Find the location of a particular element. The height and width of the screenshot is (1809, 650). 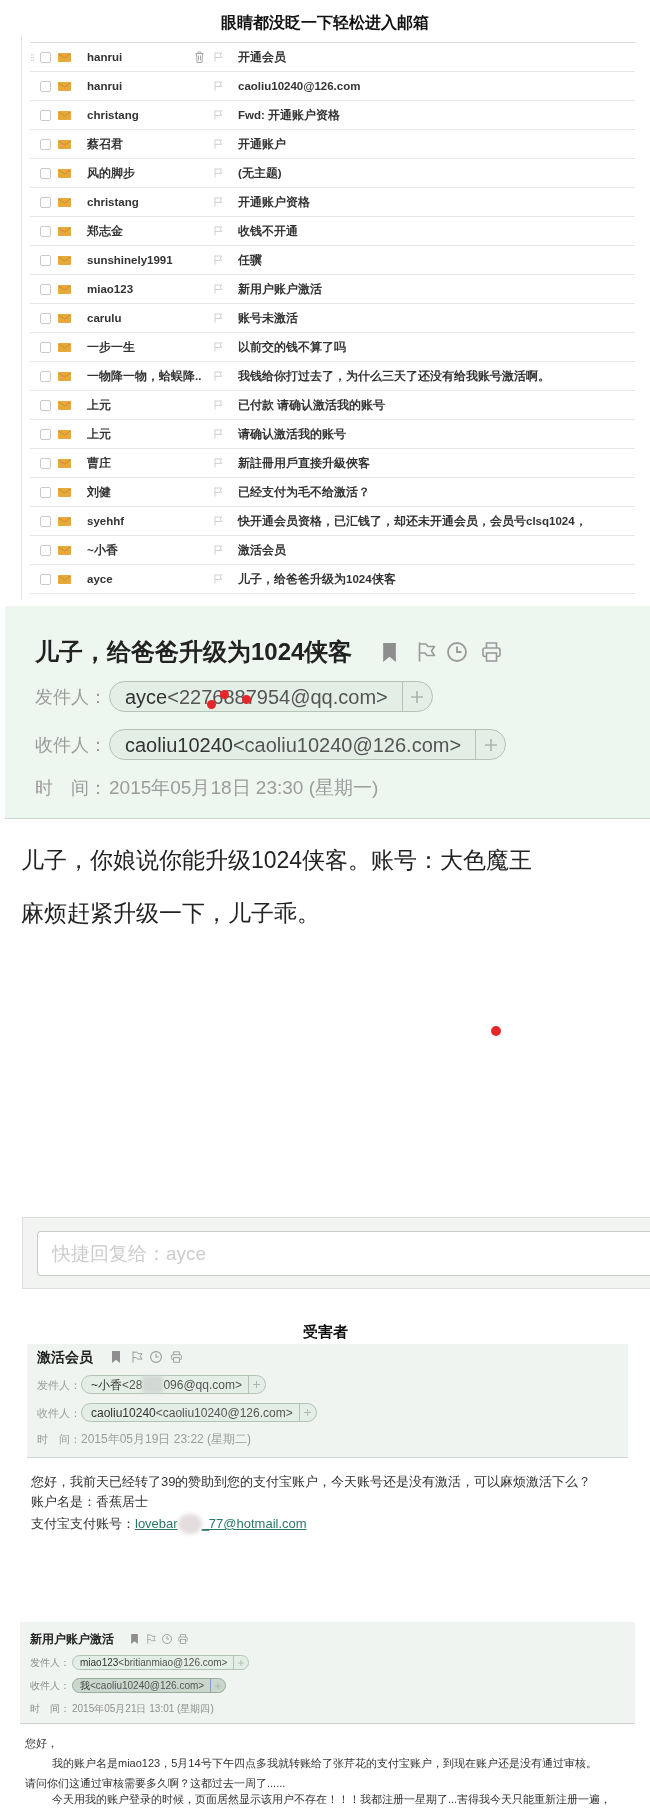

contact-address: 096@qq.com> is located at coordinates (202, 1384).